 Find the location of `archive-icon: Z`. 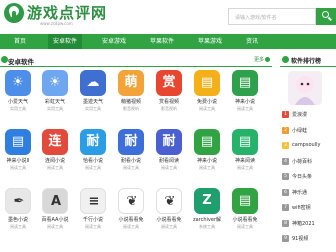

archive-icon: Z is located at coordinates (207, 201).